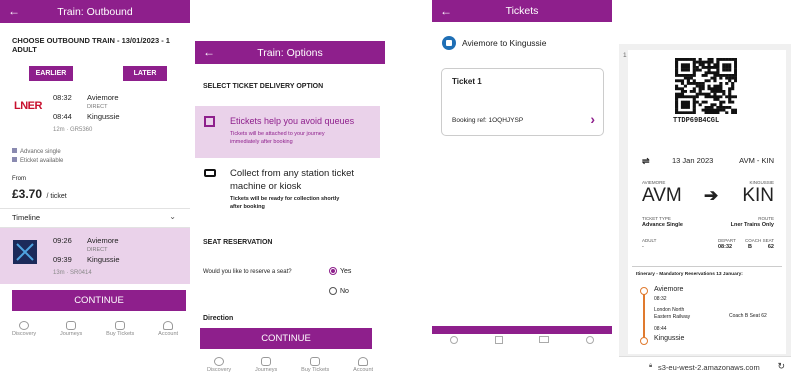 The image size is (791, 376). What do you see at coordinates (290, 52) in the screenshot?
I see `options-header: ← Train: Options` at bounding box center [290, 52].